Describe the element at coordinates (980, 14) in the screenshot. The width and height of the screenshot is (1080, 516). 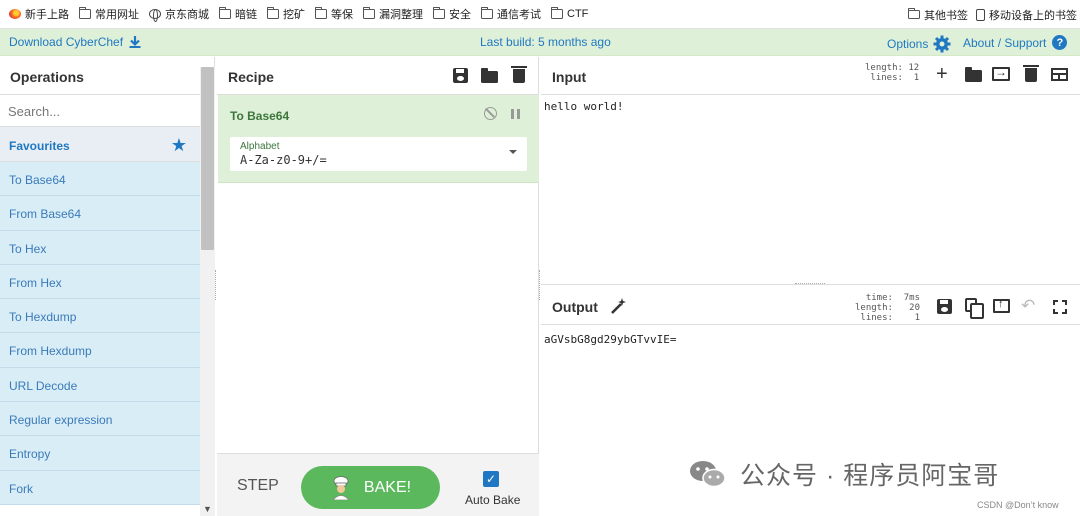
I see `mobile-icon` at that location.